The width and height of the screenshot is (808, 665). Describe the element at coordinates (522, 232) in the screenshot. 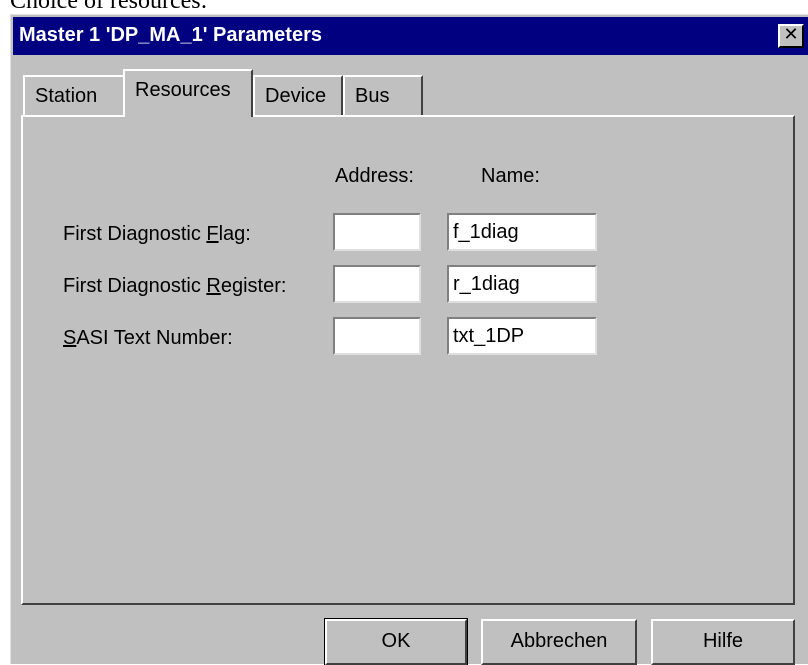

I see `first-diagnostic-flag-name-input` at that location.